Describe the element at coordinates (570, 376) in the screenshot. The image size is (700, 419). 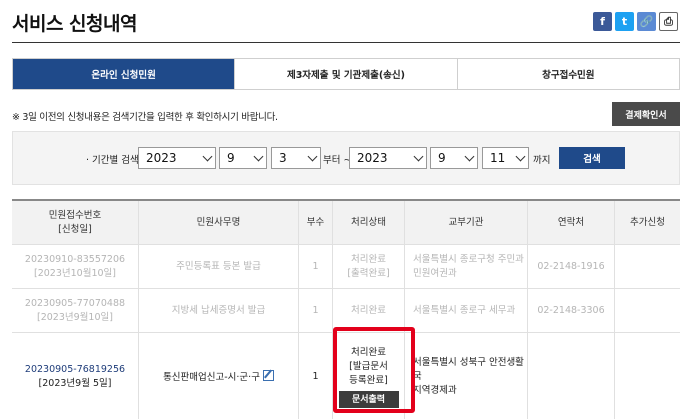
I see `contact-cell` at that location.